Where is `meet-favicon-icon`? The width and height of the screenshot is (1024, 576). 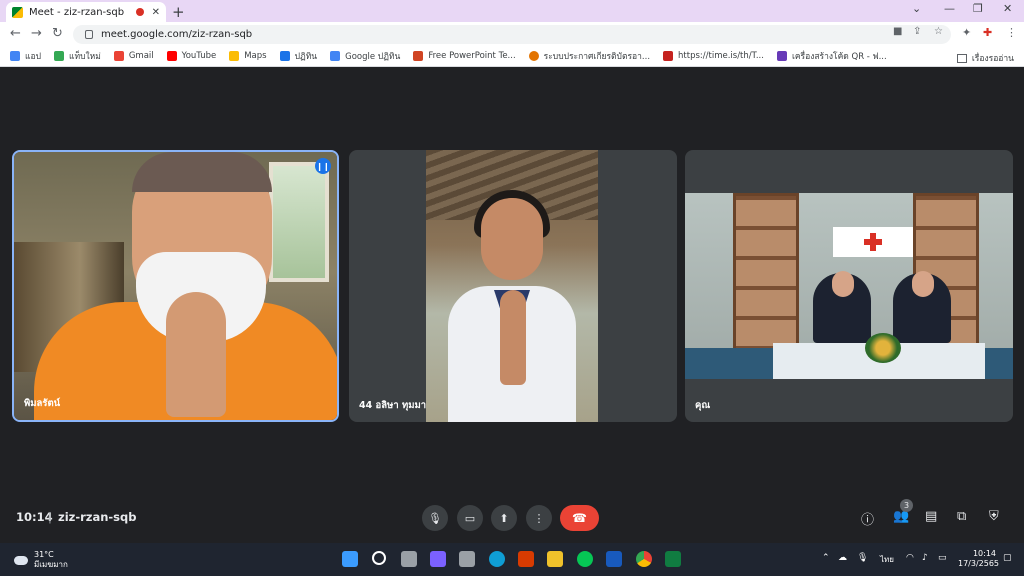 meet-favicon-icon is located at coordinates (17, 12).